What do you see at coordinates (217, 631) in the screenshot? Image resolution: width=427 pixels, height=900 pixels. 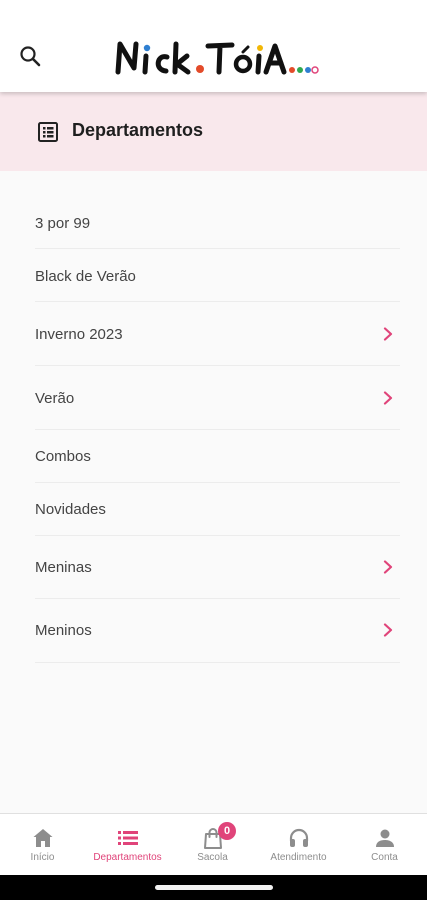 I see `department-item-meninos: Meninos` at bounding box center [217, 631].